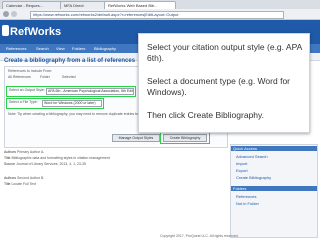 The image size is (320, 240). Describe the element at coordinates (27, 90) in the screenshot. I see `output-style-label: Select an Output Style:` at that location.